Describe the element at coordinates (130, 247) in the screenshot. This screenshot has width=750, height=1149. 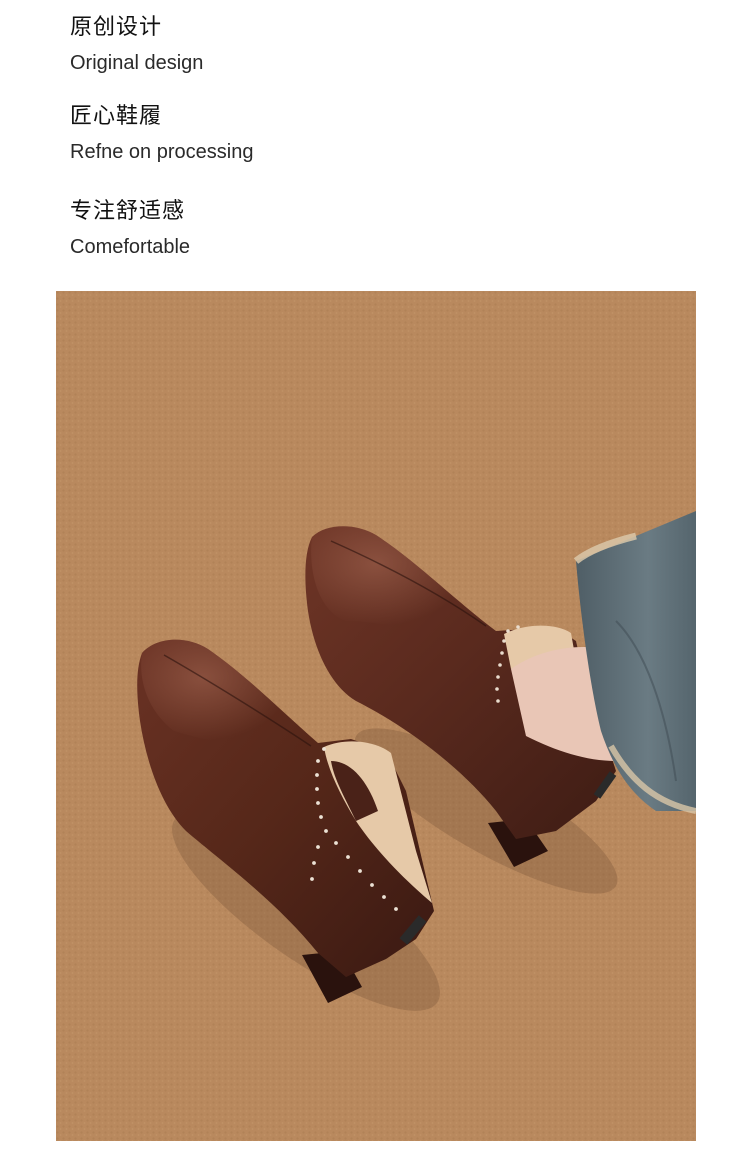
I see `feature-subtitle-en: Comefortable` at that location.